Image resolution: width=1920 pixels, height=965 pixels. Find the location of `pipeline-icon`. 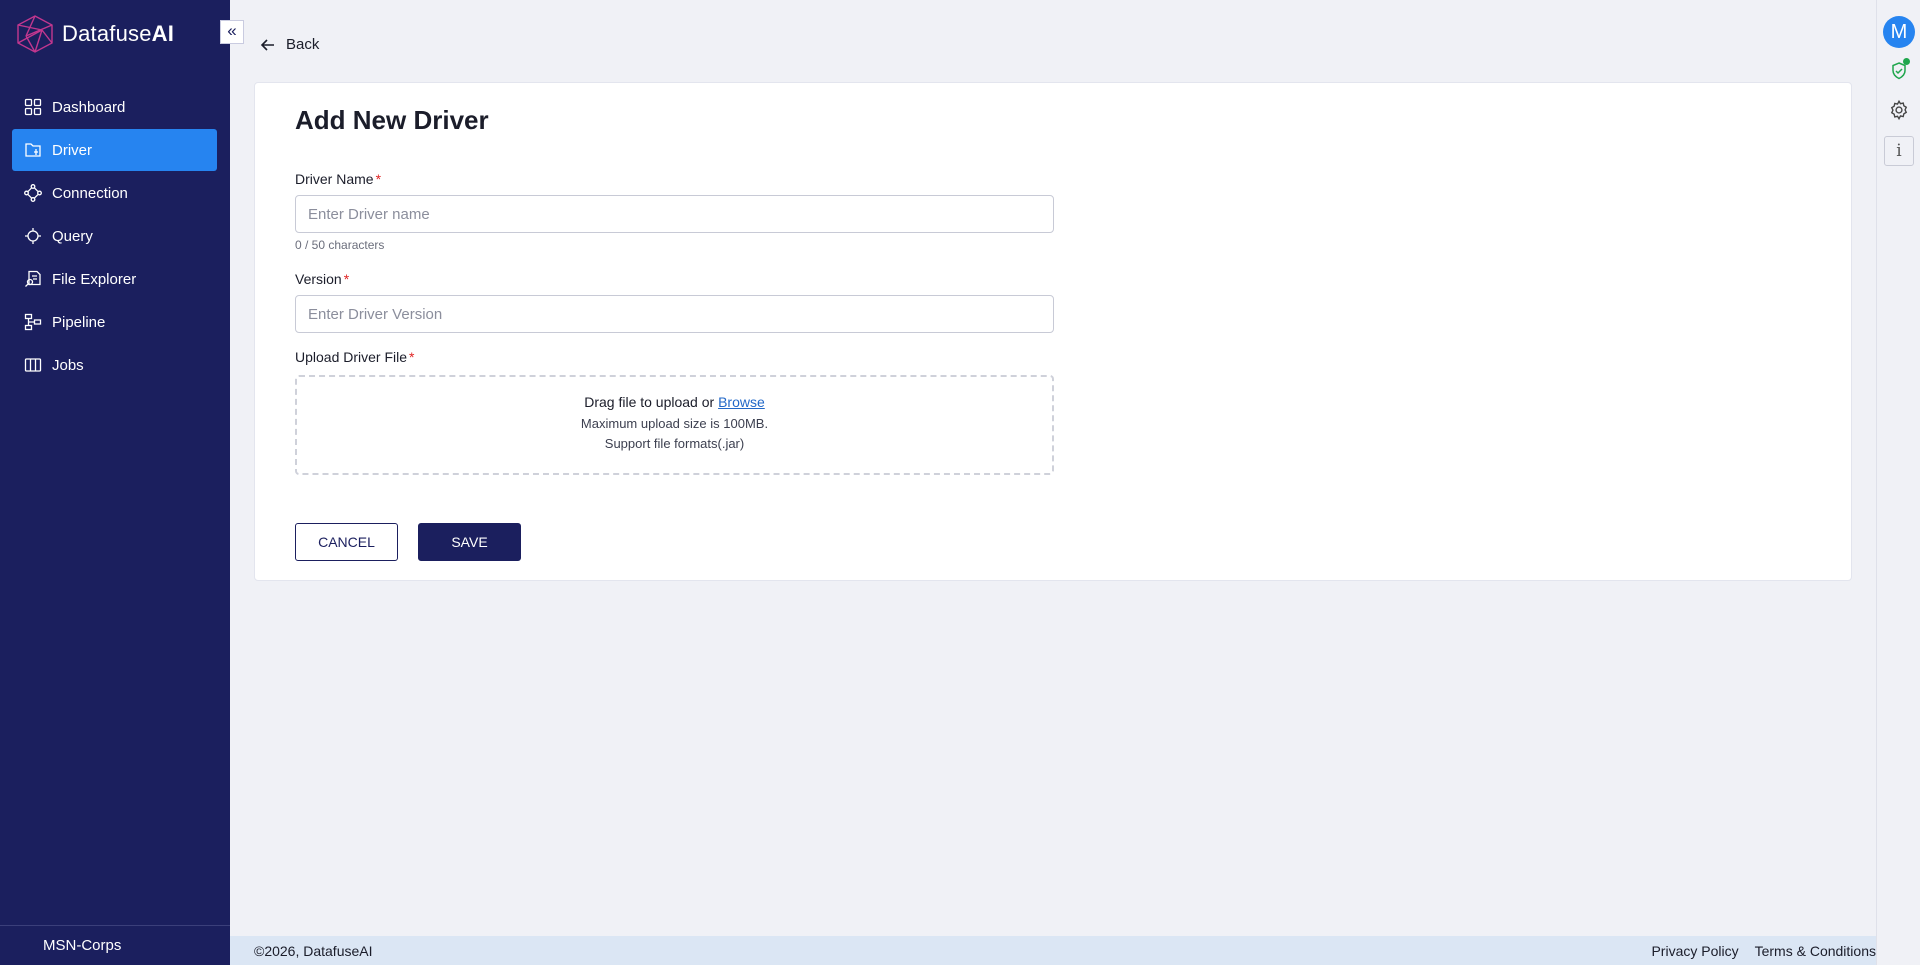

pipeline-icon is located at coordinates (33, 322).